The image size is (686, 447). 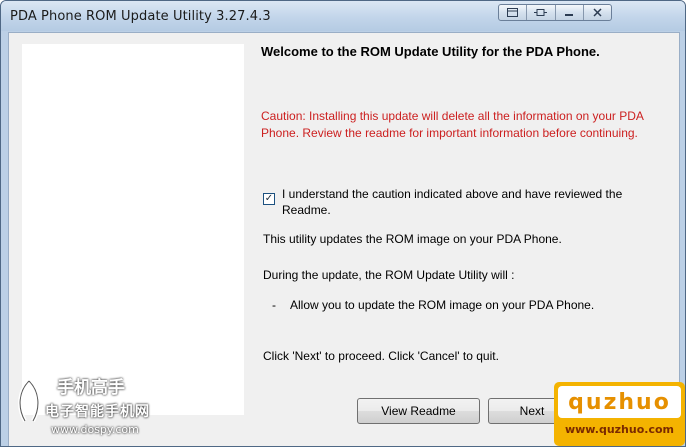 I want to click on next-button: Next, so click(x=532, y=411).